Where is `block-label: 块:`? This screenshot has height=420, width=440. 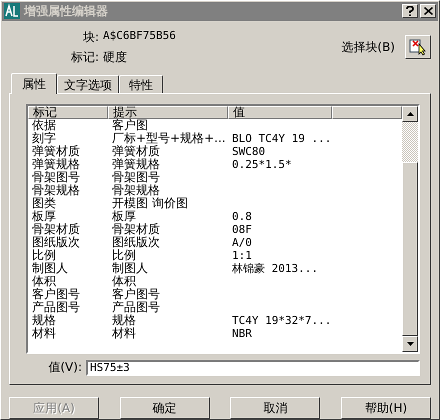 block-label: 块: is located at coordinates (90, 37).